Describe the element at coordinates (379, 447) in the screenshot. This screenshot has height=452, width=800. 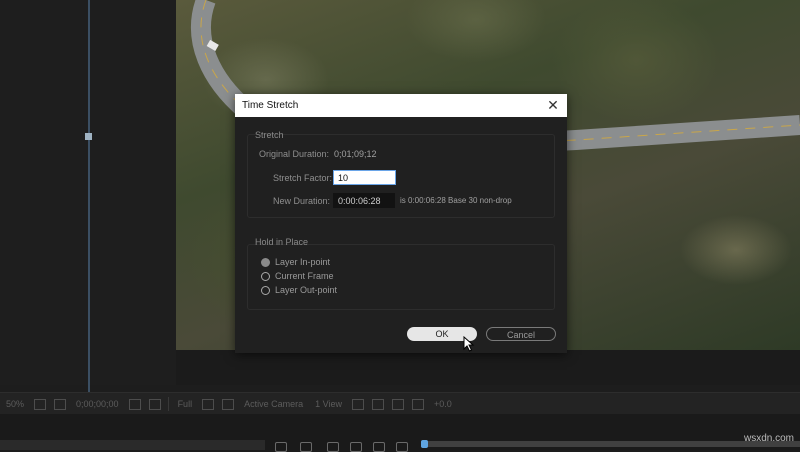
I see `motion-blur-icon` at that location.